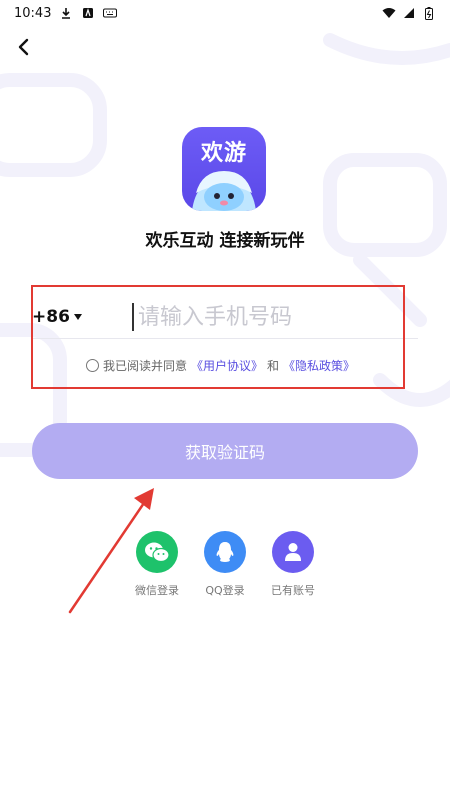 Image resolution: width=450 pixels, height=800 pixels. I want to click on wifi-icon, so click(389, 13).